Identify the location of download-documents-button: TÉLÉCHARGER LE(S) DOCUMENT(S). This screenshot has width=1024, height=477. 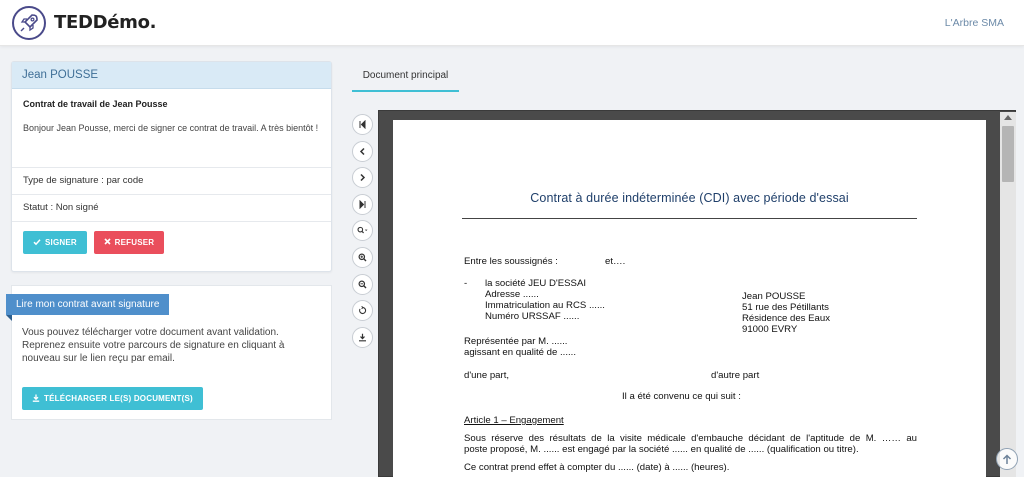
(112, 398).